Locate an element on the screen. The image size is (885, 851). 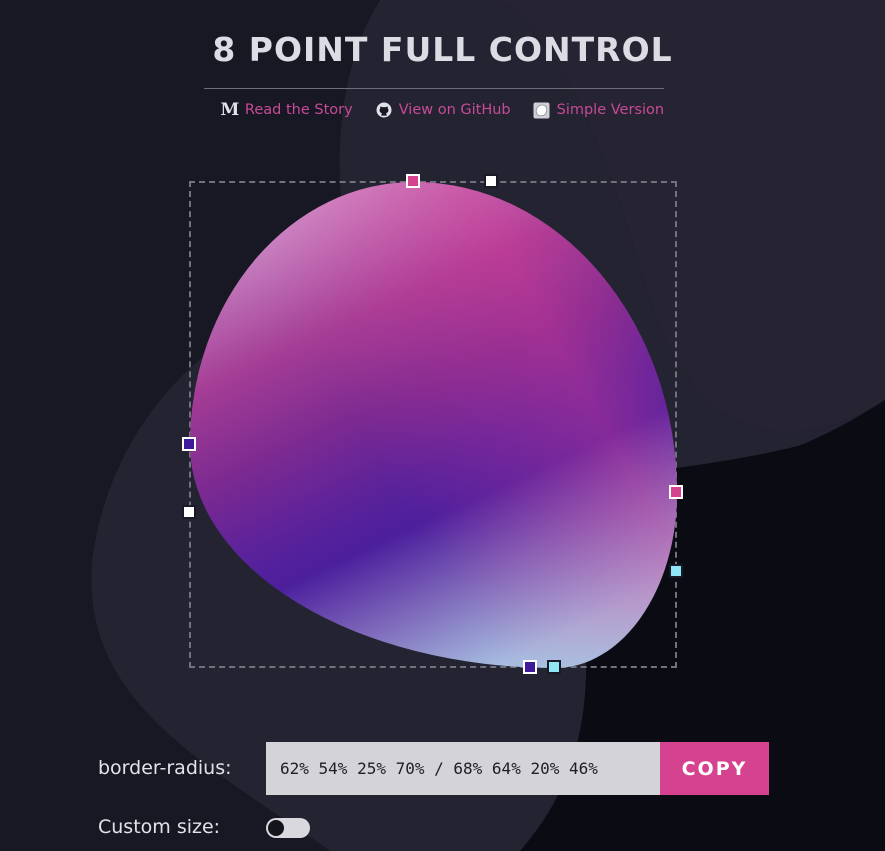
page-title: 8 POINT FULL CONTROL is located at coordinates (442, 49).